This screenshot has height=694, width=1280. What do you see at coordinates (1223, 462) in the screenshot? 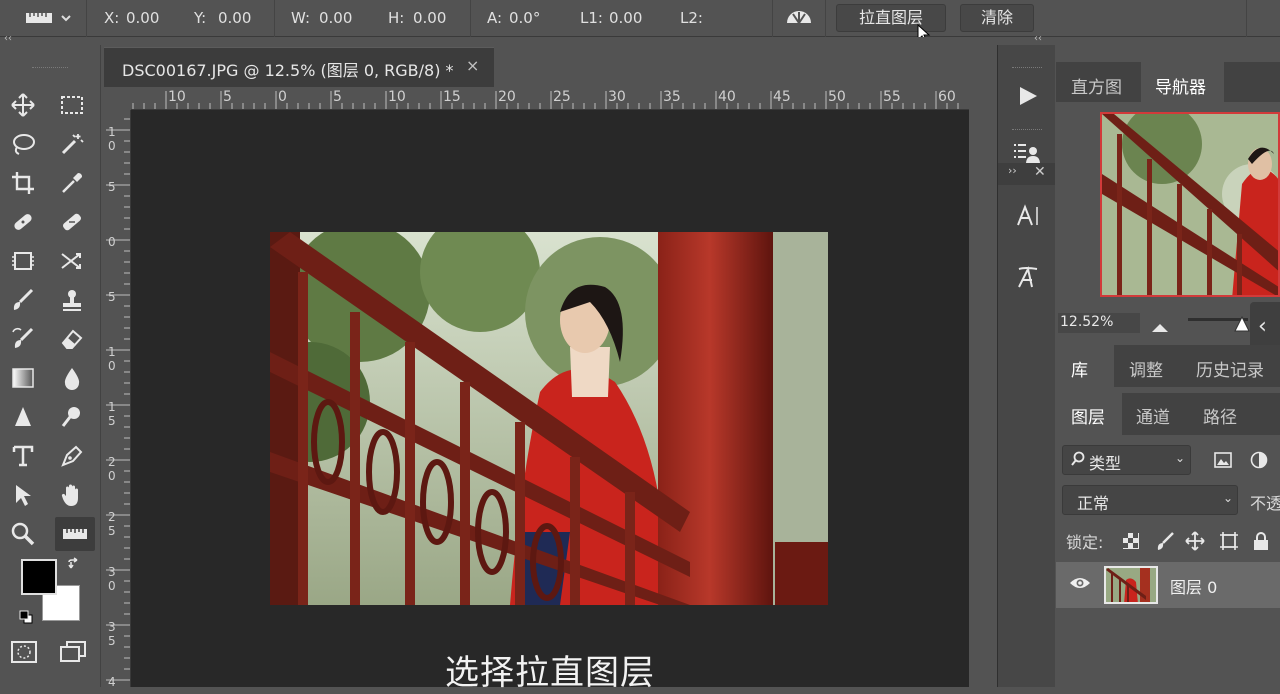
I see `filter-image-layers-icon` at bounding box center [1223, 462].